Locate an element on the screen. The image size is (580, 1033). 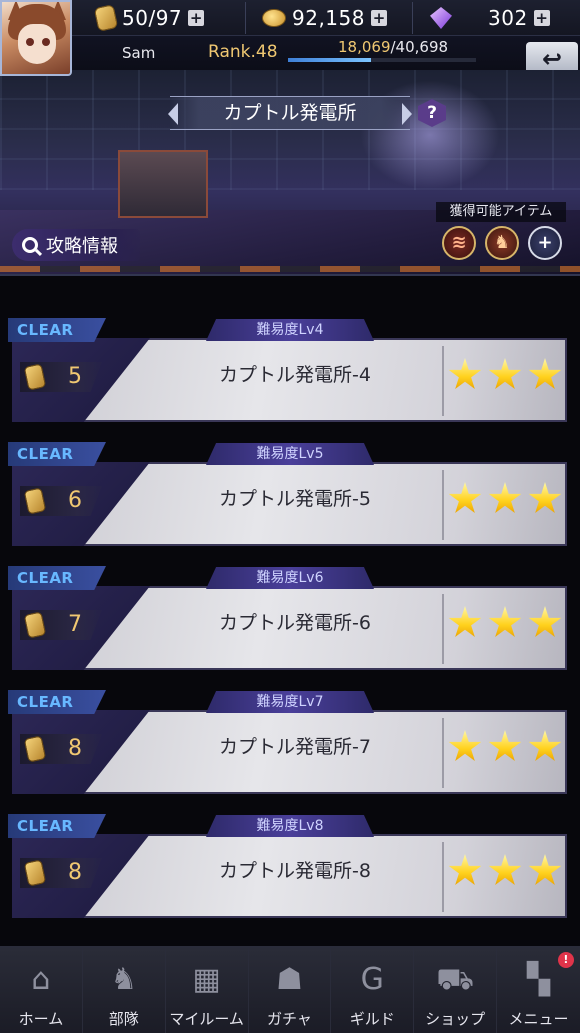
stage-name: カプトル発電所-6 is located at coordinates (295, 623).